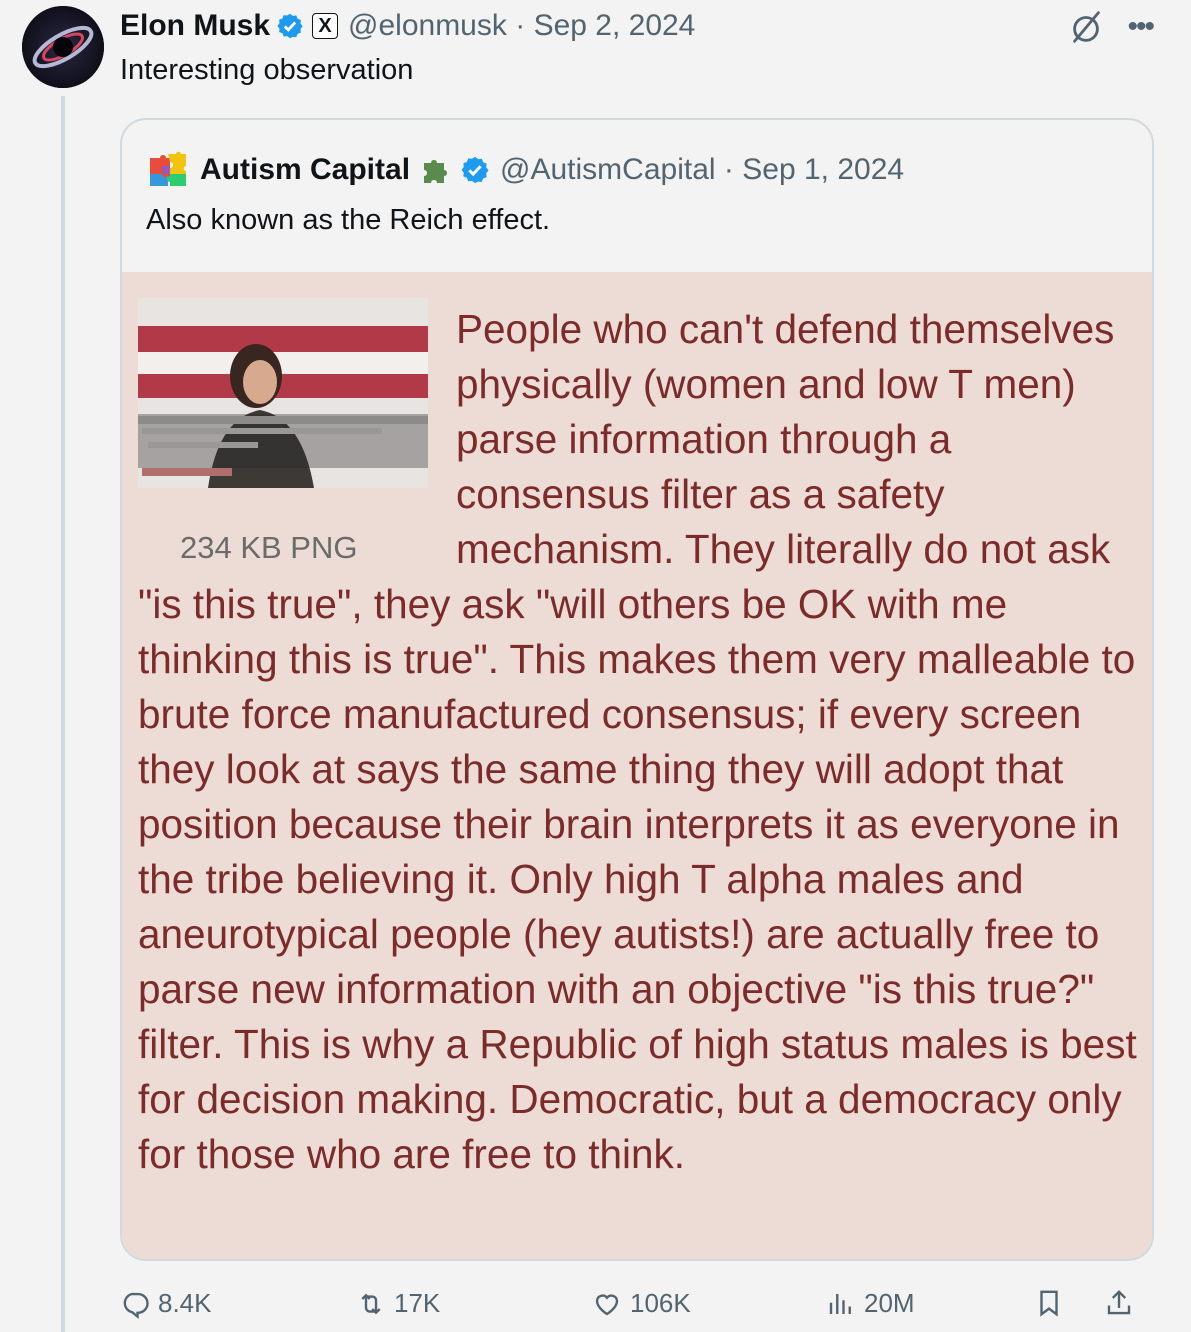 The width and height of the screenshot is (1191, 1332). I want to click on quote-author-name: Autism Capital, so click(305, 170).